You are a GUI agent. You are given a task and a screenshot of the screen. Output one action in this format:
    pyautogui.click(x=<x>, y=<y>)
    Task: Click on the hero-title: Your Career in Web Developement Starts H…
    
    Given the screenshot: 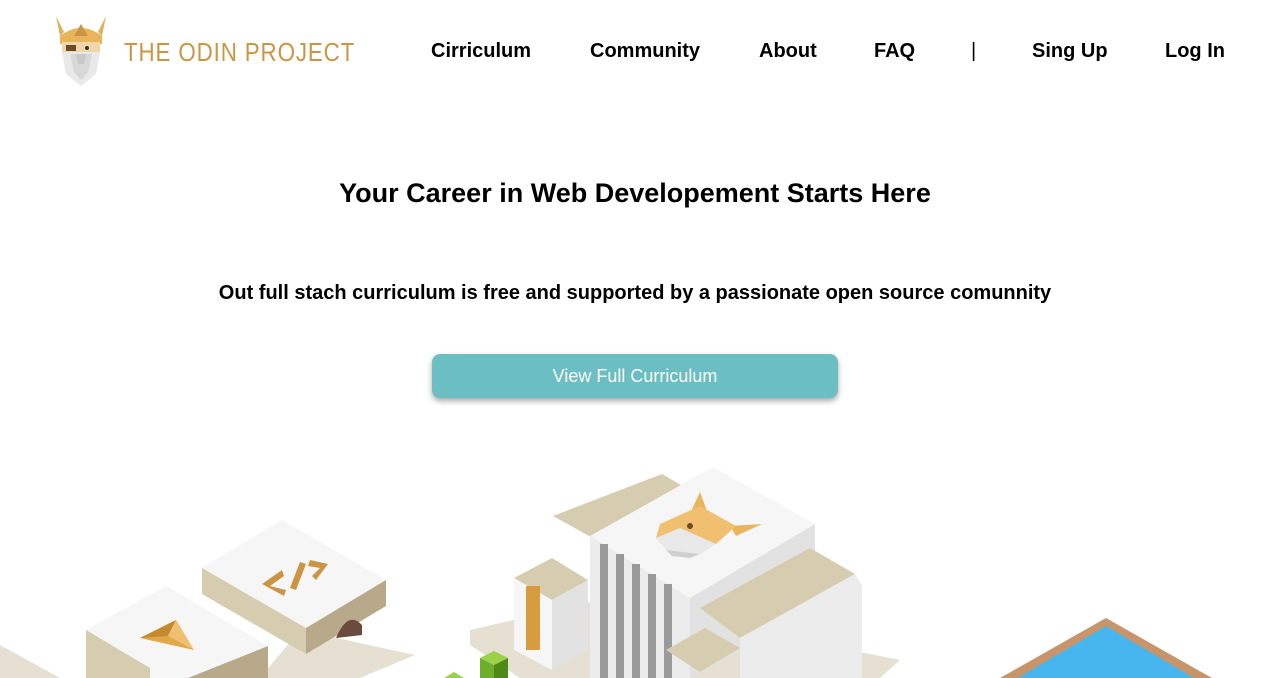 What is the action you would take?
    pyautogui.click(x=635, y=193)
    